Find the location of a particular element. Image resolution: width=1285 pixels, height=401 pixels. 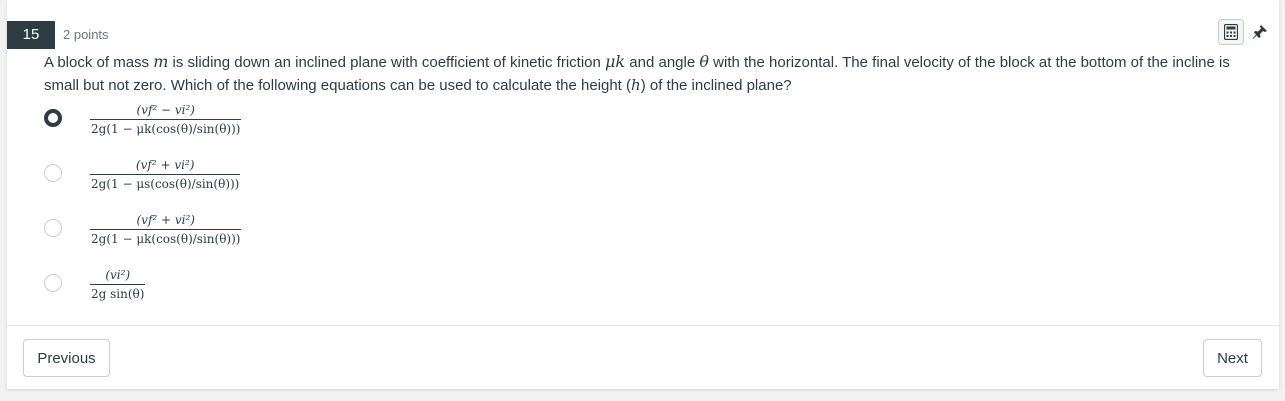

choice-formula: (vi²) 2g sin(θ) is located at coordinates (118, 284).